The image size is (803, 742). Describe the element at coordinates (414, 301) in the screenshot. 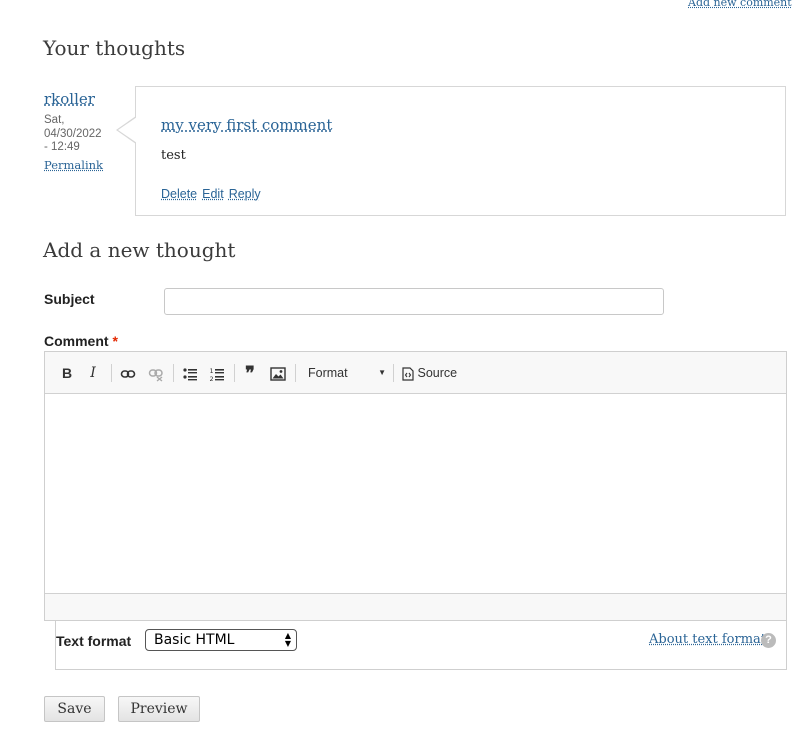

I see `subject-input` at that location.